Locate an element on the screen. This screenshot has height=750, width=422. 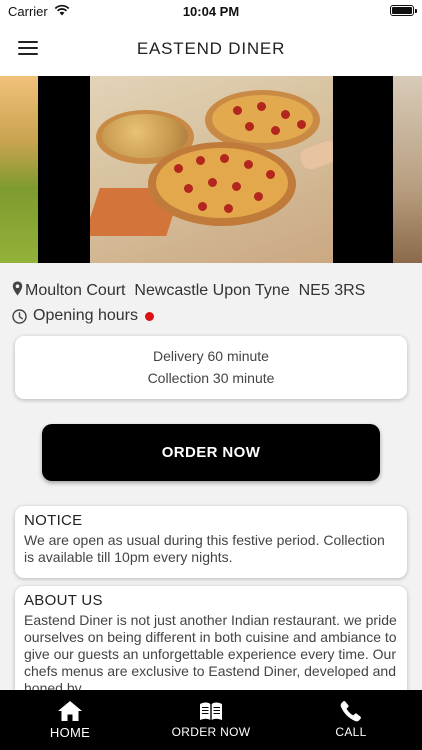
about-title: ABOUT US is located at coordinates (63, 600).